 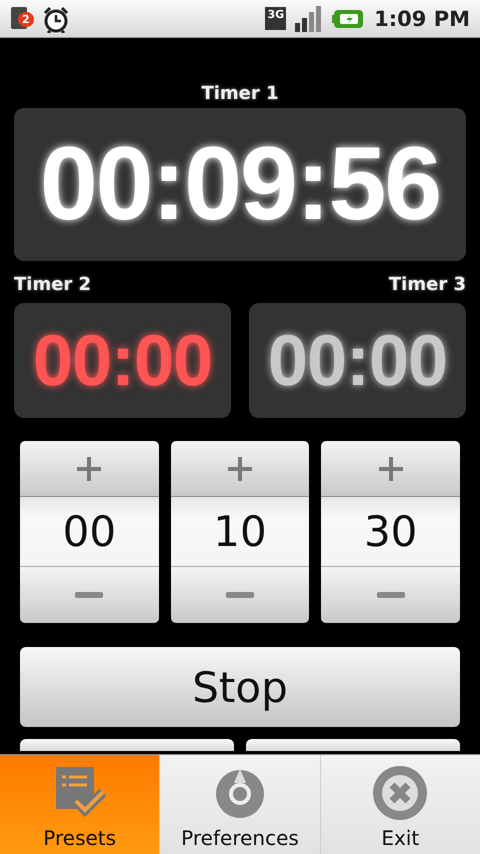 I want to click on network-type-indicator: 3G, so click(x=275, y=18).